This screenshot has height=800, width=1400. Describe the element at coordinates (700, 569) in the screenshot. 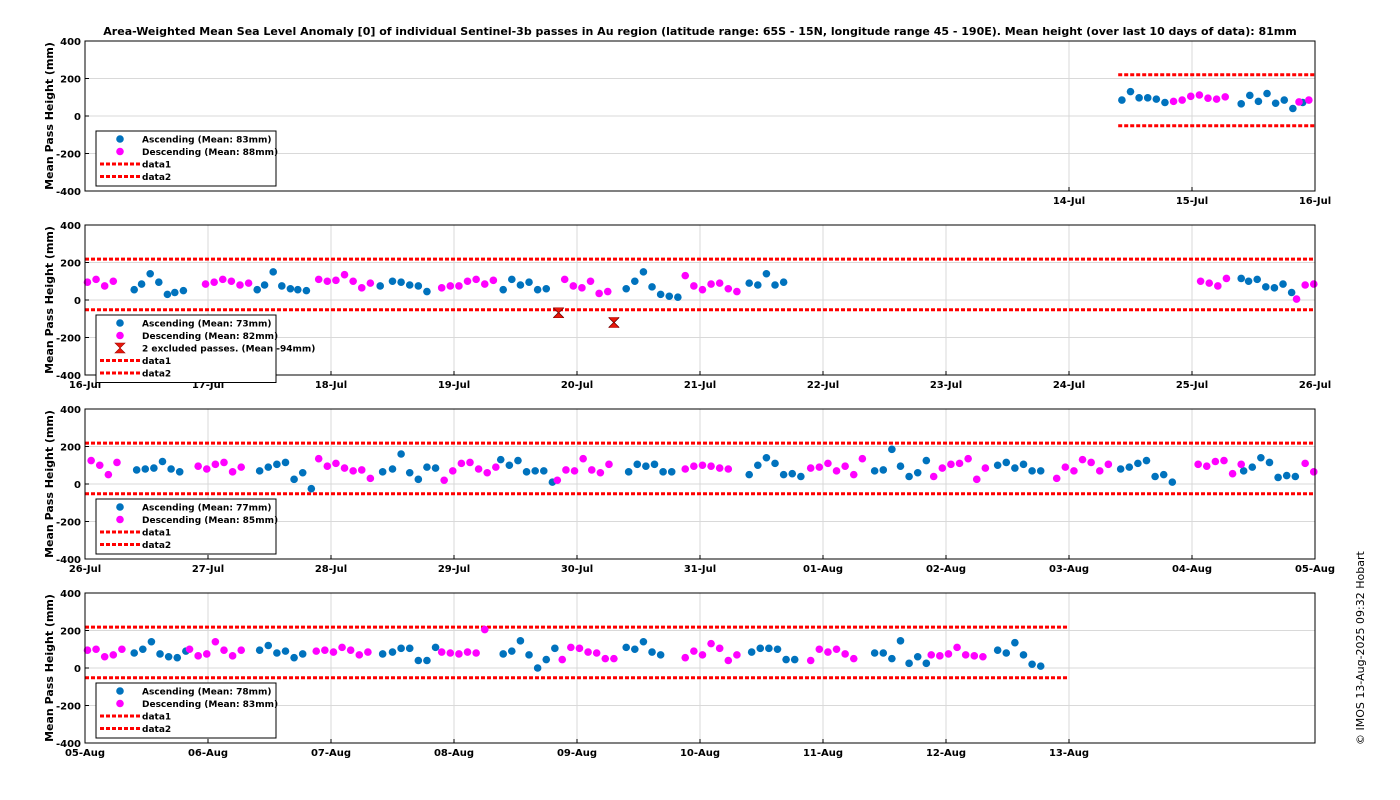

I see `x-tick-label: 31-Jul` at that location.